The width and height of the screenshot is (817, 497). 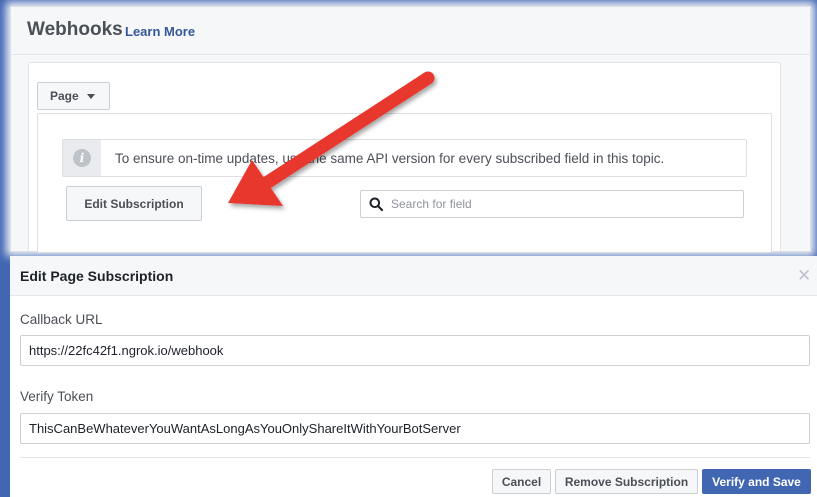 I want to click on verify-token-field, so click(x=415, y=428).